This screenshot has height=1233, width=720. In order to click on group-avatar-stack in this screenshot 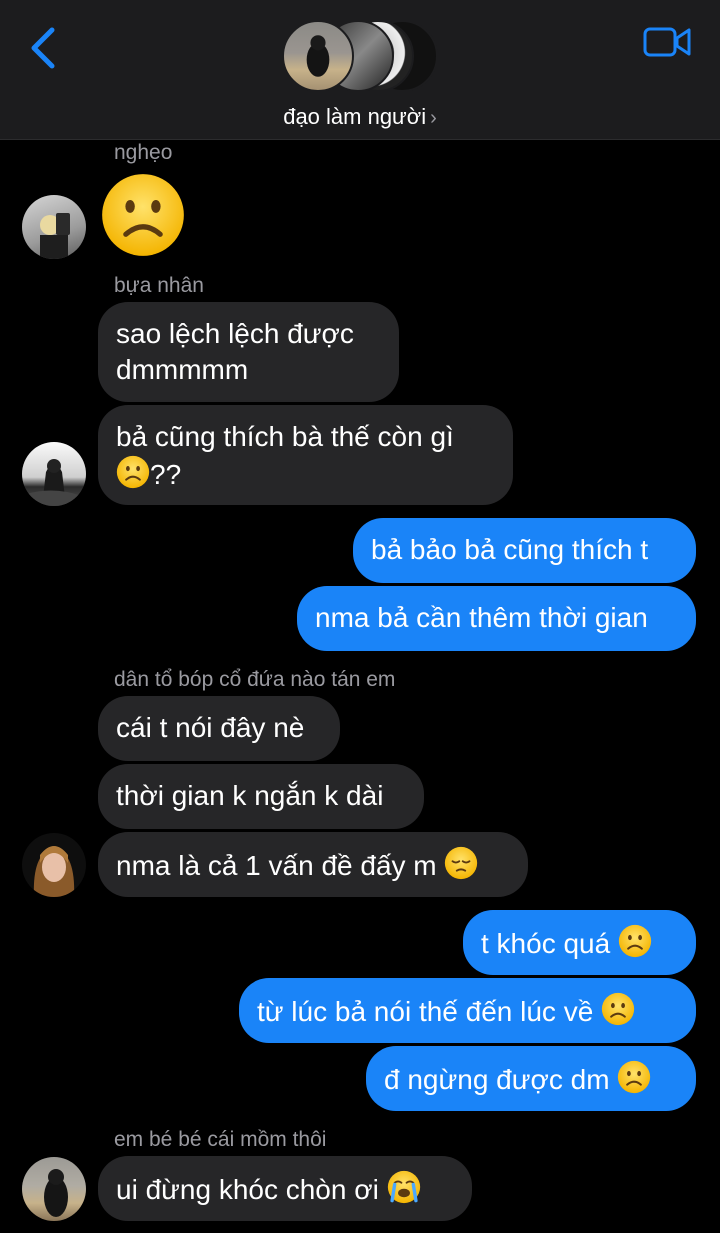, I will do `click(362, 58)`.